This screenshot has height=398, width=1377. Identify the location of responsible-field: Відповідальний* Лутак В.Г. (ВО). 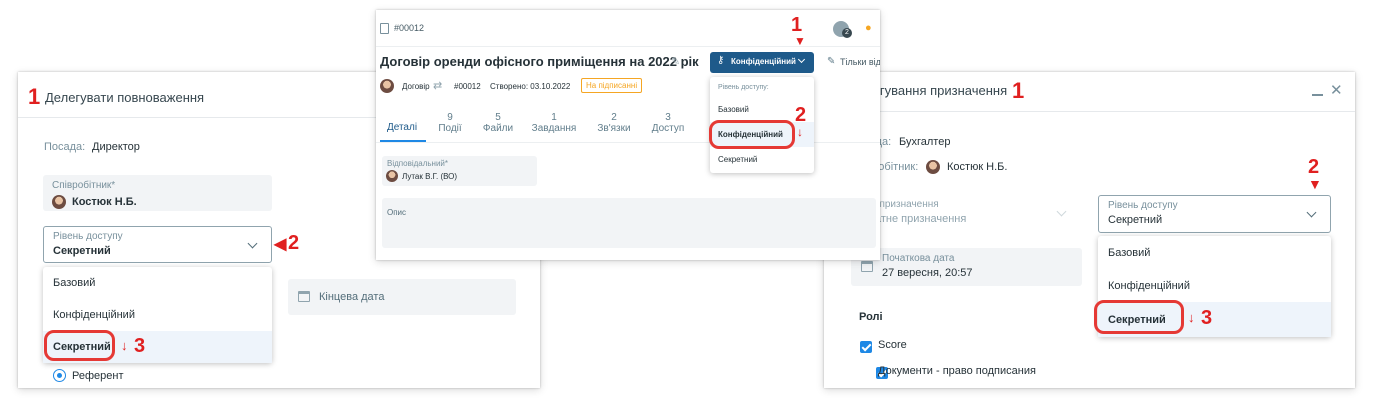
(459, 171).